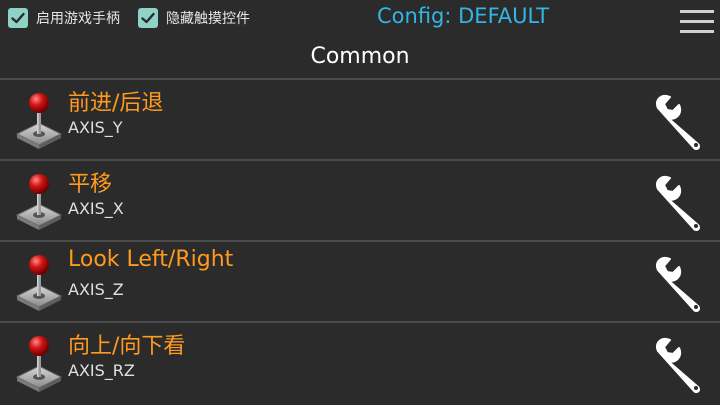  What do you see at coordinates (463, 16) in the screenshot?
I see `config-title: Config: DEFAULT` at bounding box center [463, 16].